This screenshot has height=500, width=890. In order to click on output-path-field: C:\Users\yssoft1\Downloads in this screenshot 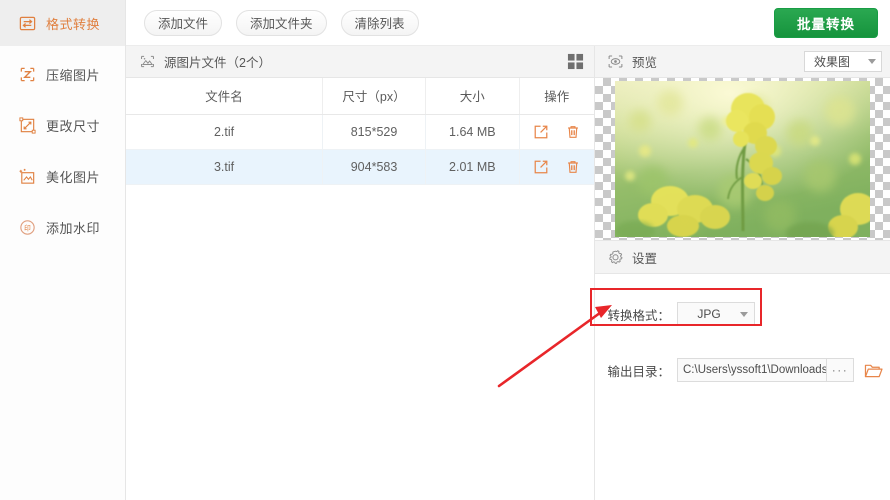, I will do `click(752, 370)`.